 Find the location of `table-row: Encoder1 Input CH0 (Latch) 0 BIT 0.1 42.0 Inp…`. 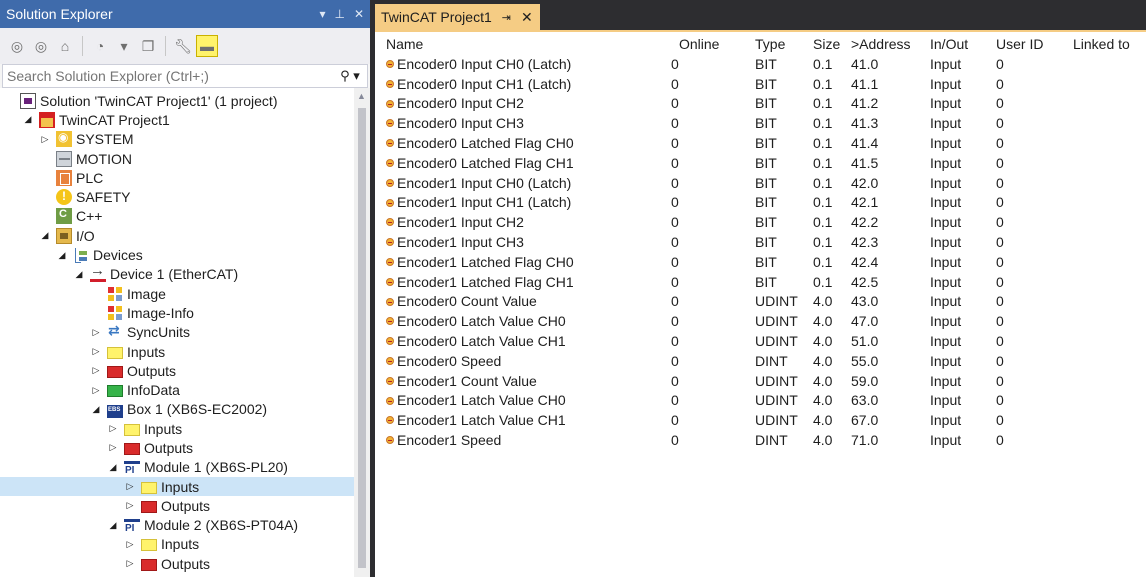

table-row: Encoder1 Input CH0 (Latch) 0 BIT 0.1 42.0 Inp… is located at coordinates (760, 183).